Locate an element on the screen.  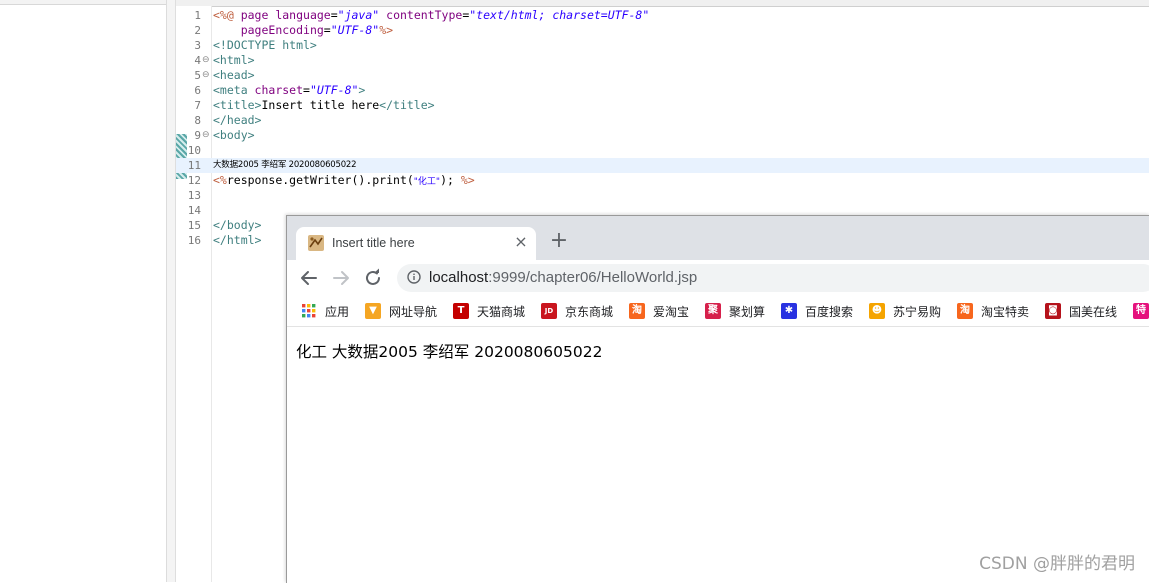
code-line: 4 ⊖ <html> is located at coordinates (662, 60).